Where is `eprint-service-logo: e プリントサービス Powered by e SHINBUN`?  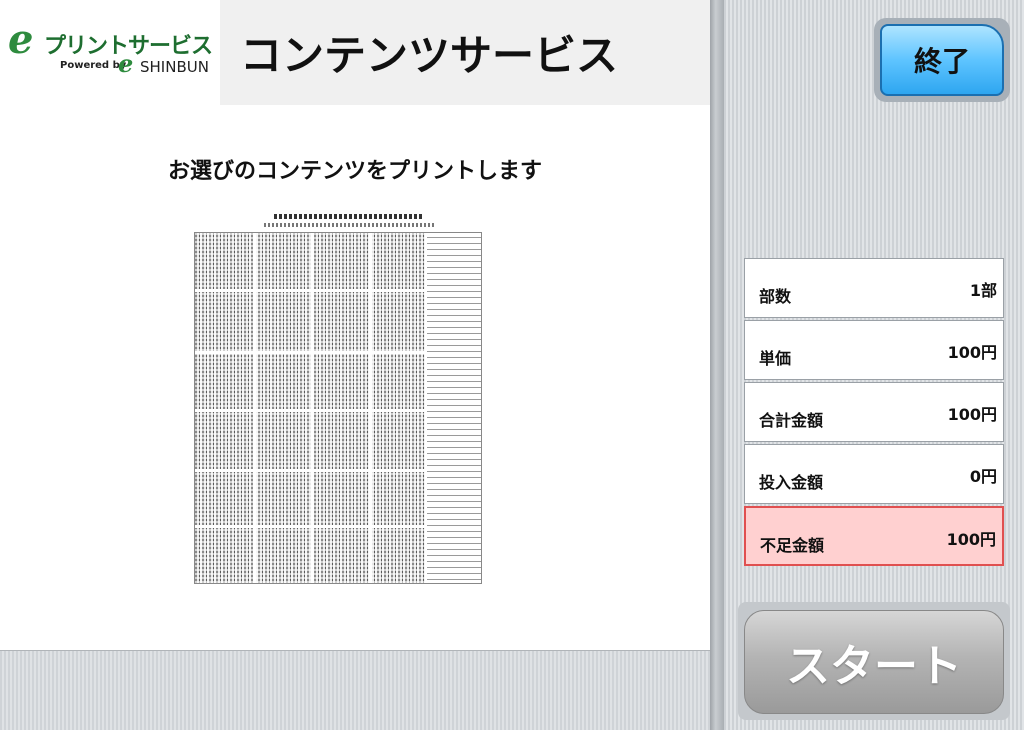
eprint-service-logo: e プリントサービス Powered by e SHINBUN is located at coordinates (110, 52).